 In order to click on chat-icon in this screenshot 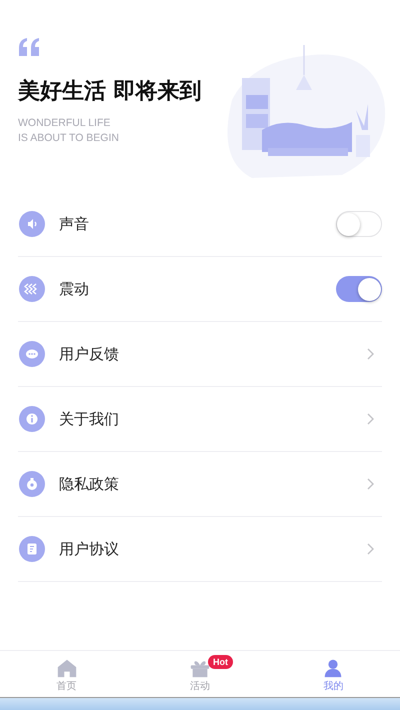, I will do `click(32, 354)`.